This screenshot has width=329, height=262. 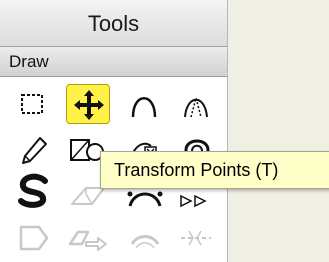 What do you see at coordinates (144, 107) in the screenshot?
I see `curve-tool-icon` at bounding box center [144, 107].